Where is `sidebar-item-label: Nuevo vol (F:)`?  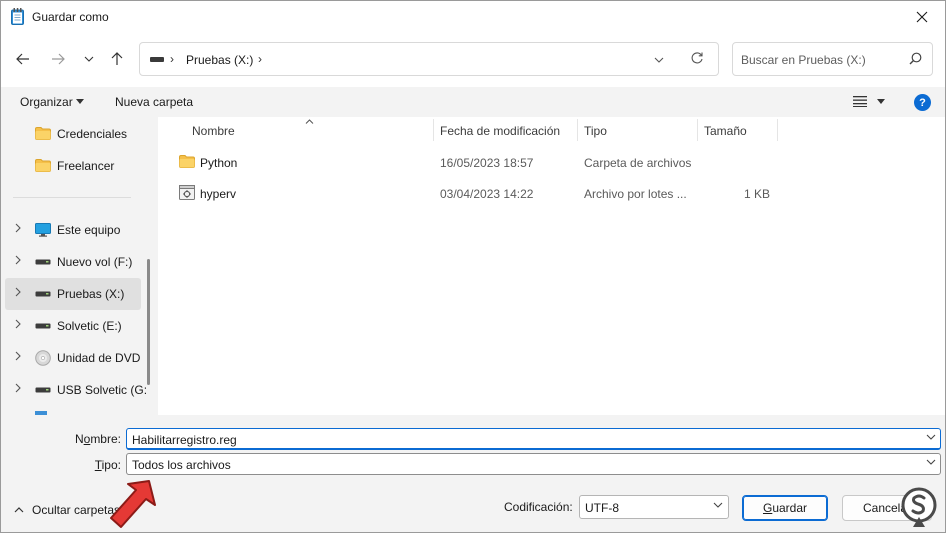
sidebar-item-label: Nuevo vol (F:) is located at coordinates (95, 262).